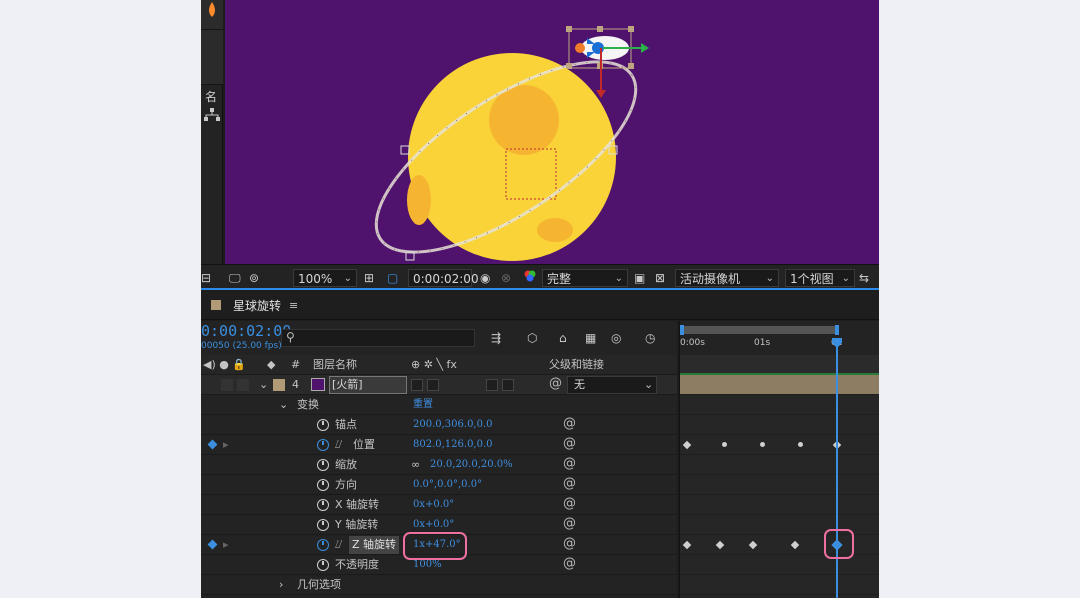 Image resolution: width=1080 pixels, height=598 pixels. What do you see at coordinates (423, 405) in the screenshot?
I see `reset-transform-link: 重置` at bounding box center [423, 405].